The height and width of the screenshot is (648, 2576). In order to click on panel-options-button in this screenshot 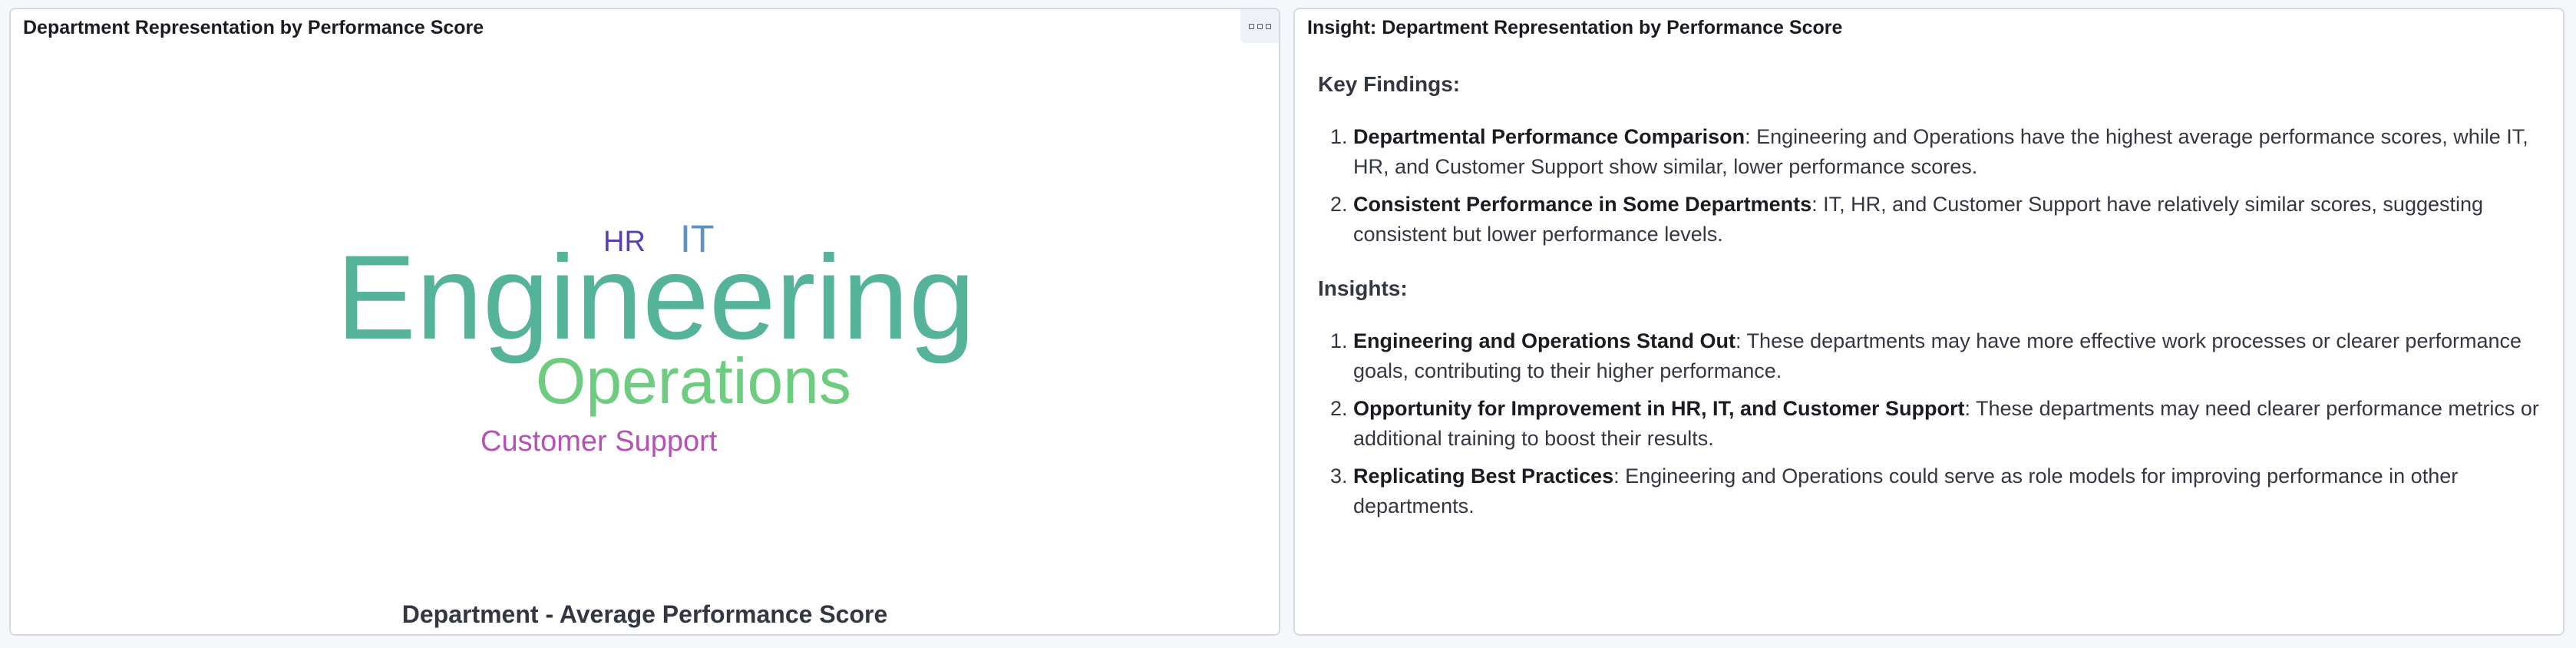, I will do `click(1259, 26)`.